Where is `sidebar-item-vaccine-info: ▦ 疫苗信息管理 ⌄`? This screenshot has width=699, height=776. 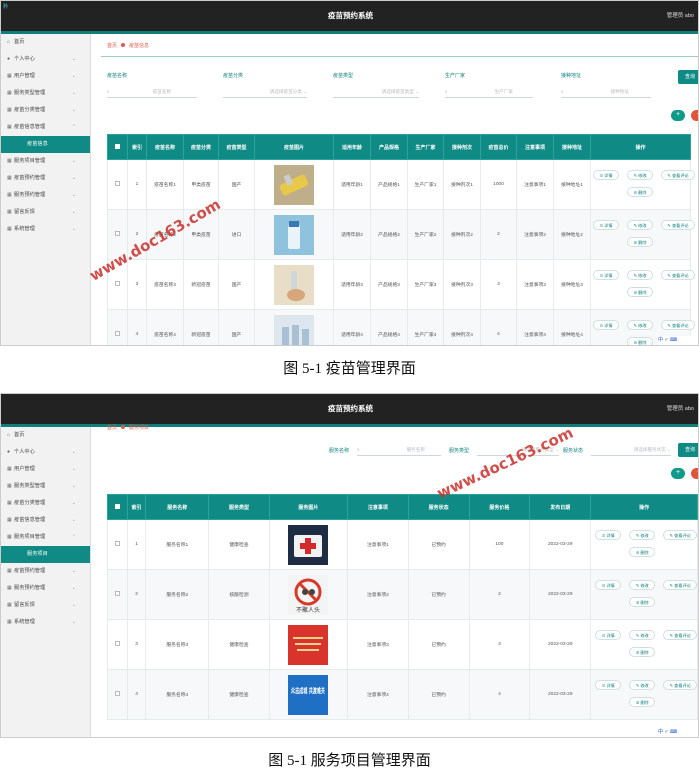
sidebar-item-vaccine-info: ▦ 疫苗信息管理 ⌄ is located at coordinates (45, 520).